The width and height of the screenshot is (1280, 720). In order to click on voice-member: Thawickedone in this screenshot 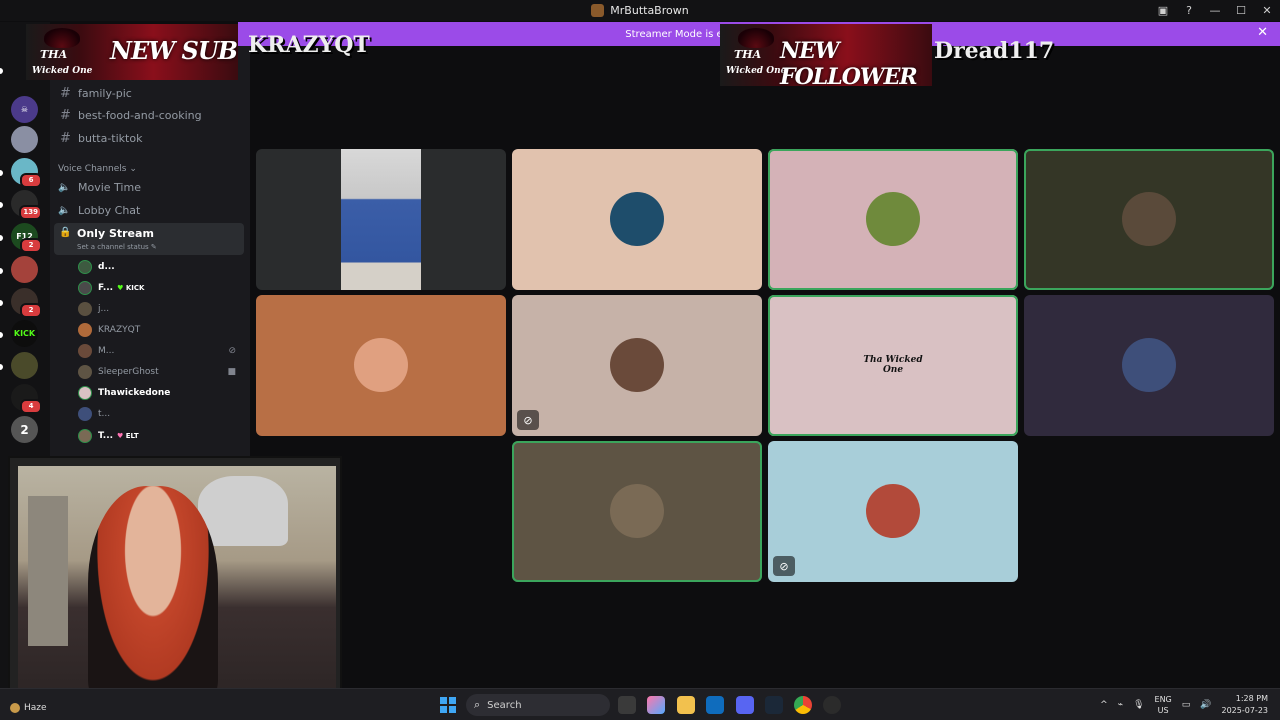, I will do `click(161, 393)`.